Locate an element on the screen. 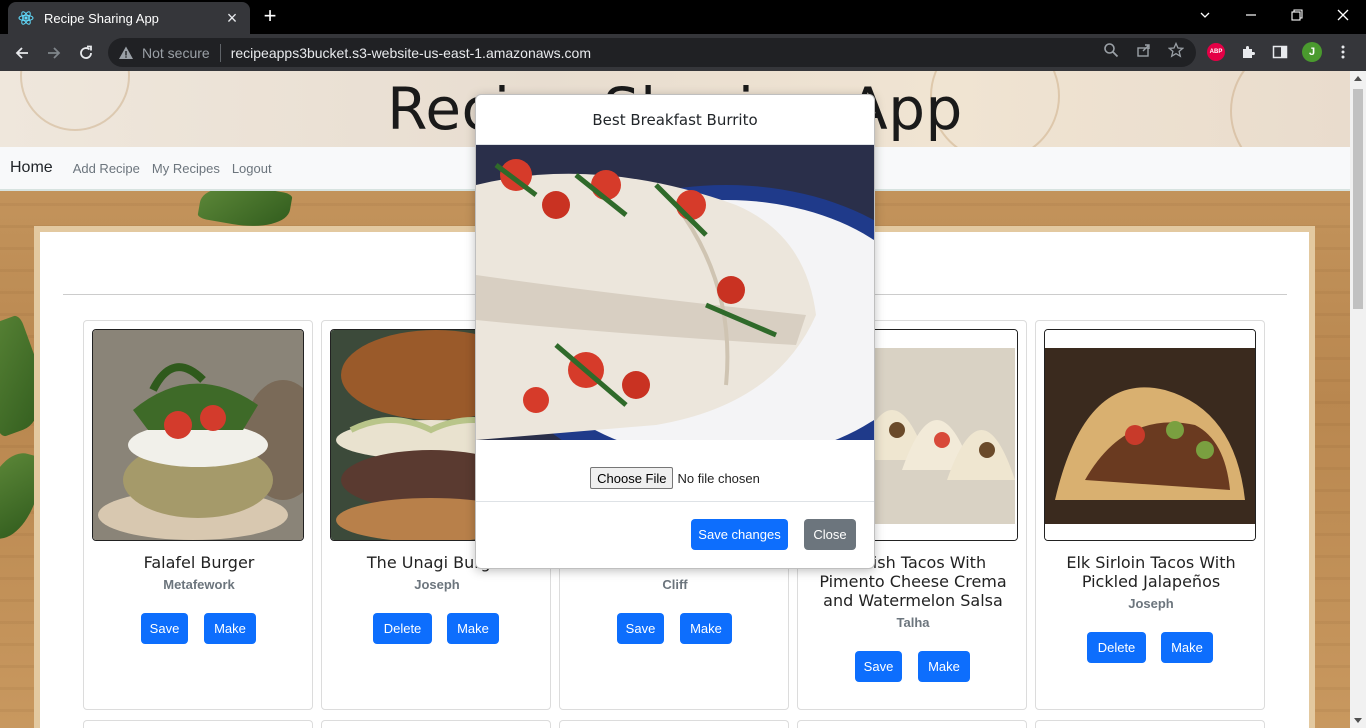 The image size is (1366, 728). bookmark-star-icon is located at coordinates (1176, 50).